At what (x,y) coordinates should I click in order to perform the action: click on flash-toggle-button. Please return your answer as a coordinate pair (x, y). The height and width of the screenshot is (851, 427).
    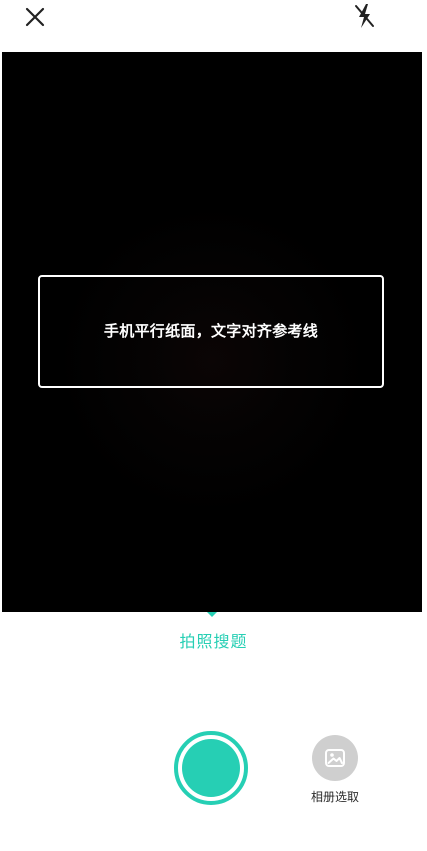
    Looking at the image, I should click on (364, 16).